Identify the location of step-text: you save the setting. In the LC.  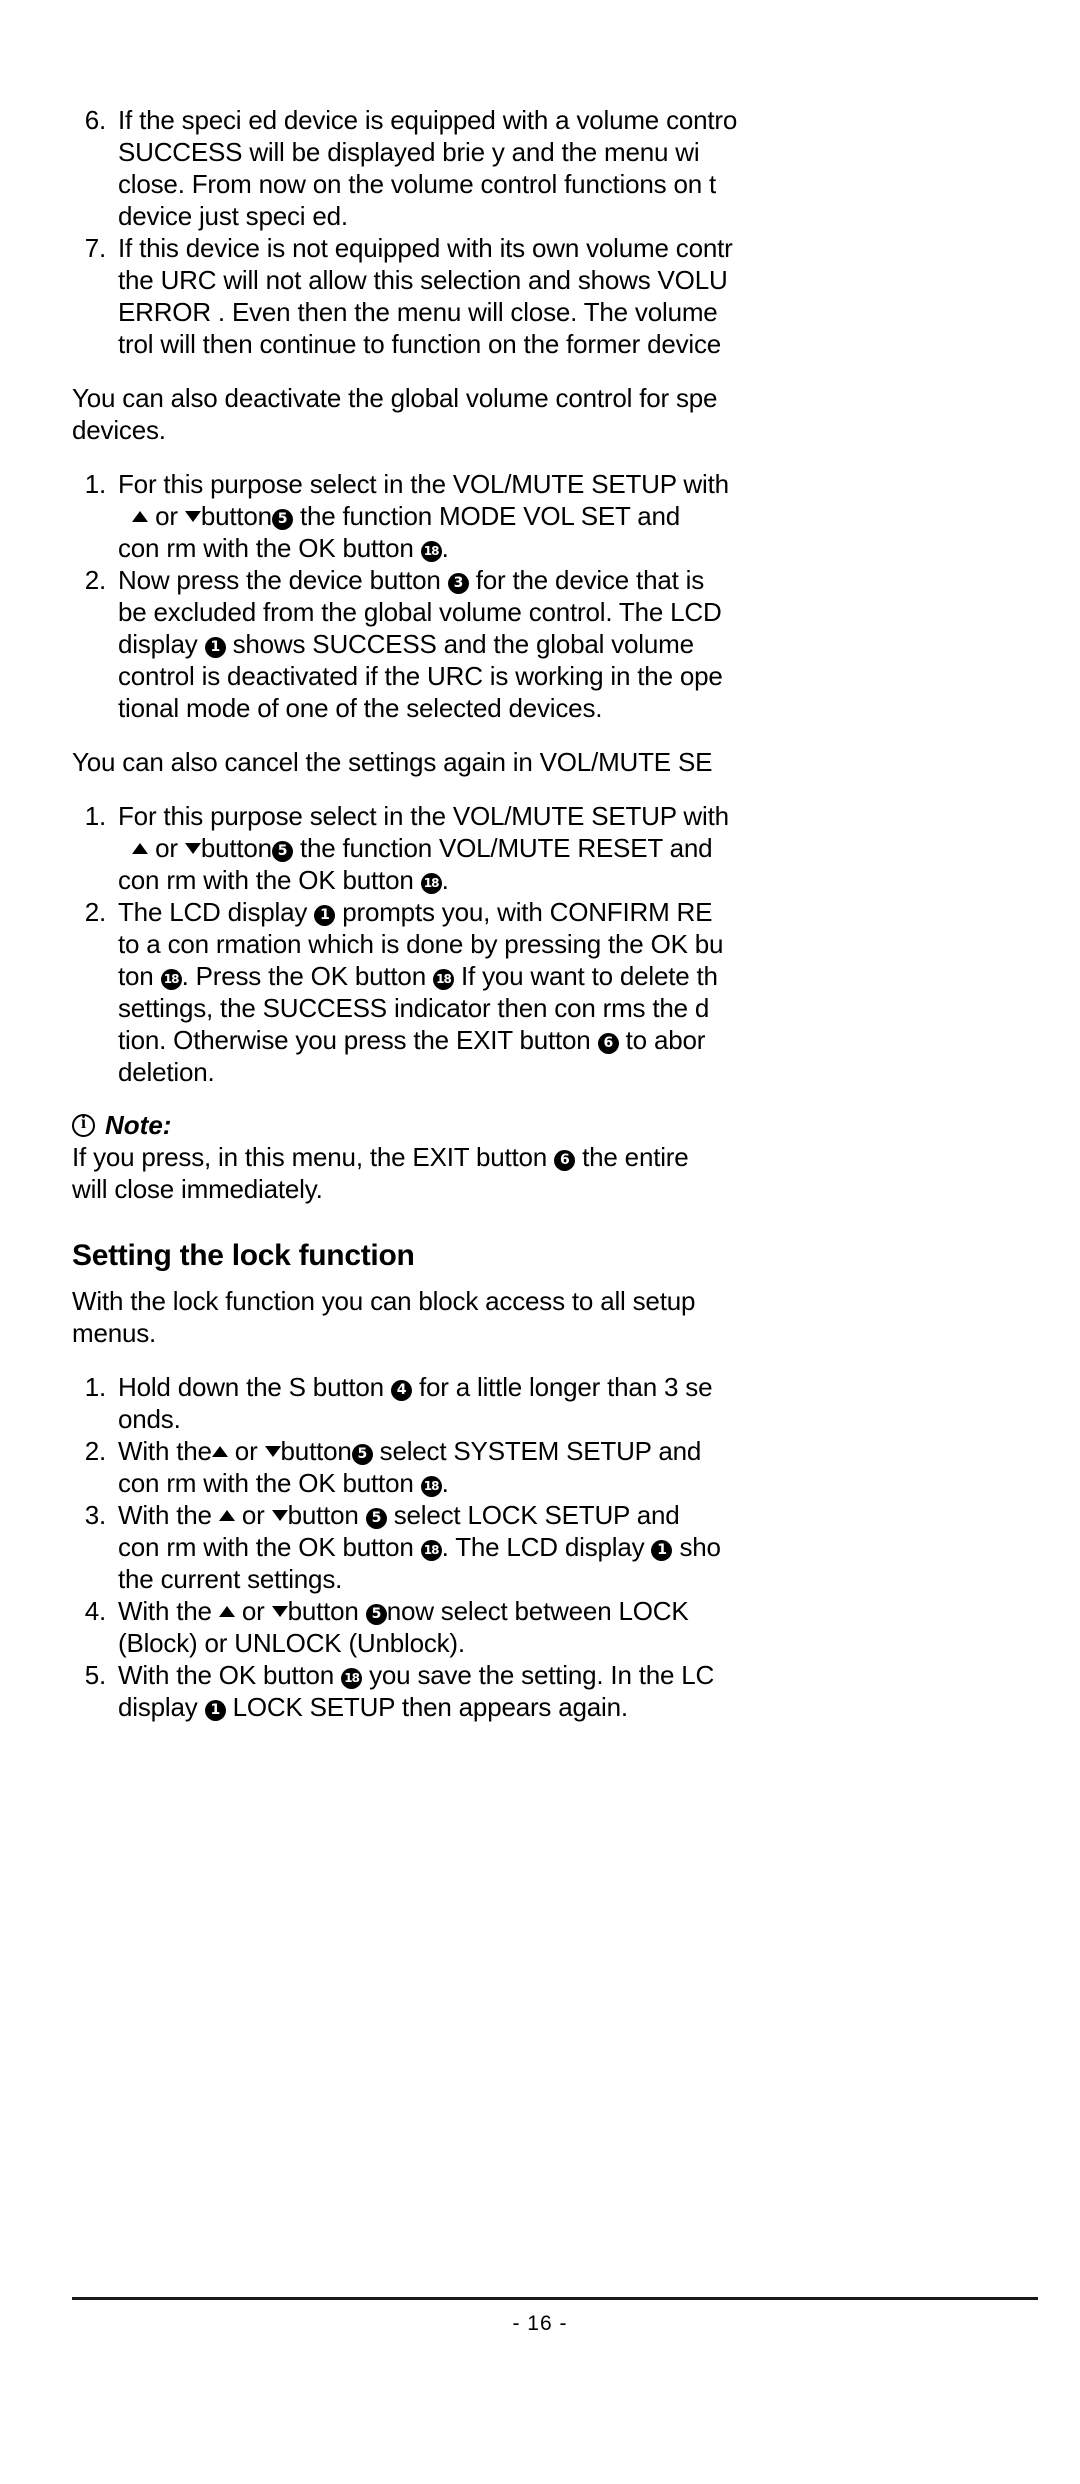
(538, 1675).